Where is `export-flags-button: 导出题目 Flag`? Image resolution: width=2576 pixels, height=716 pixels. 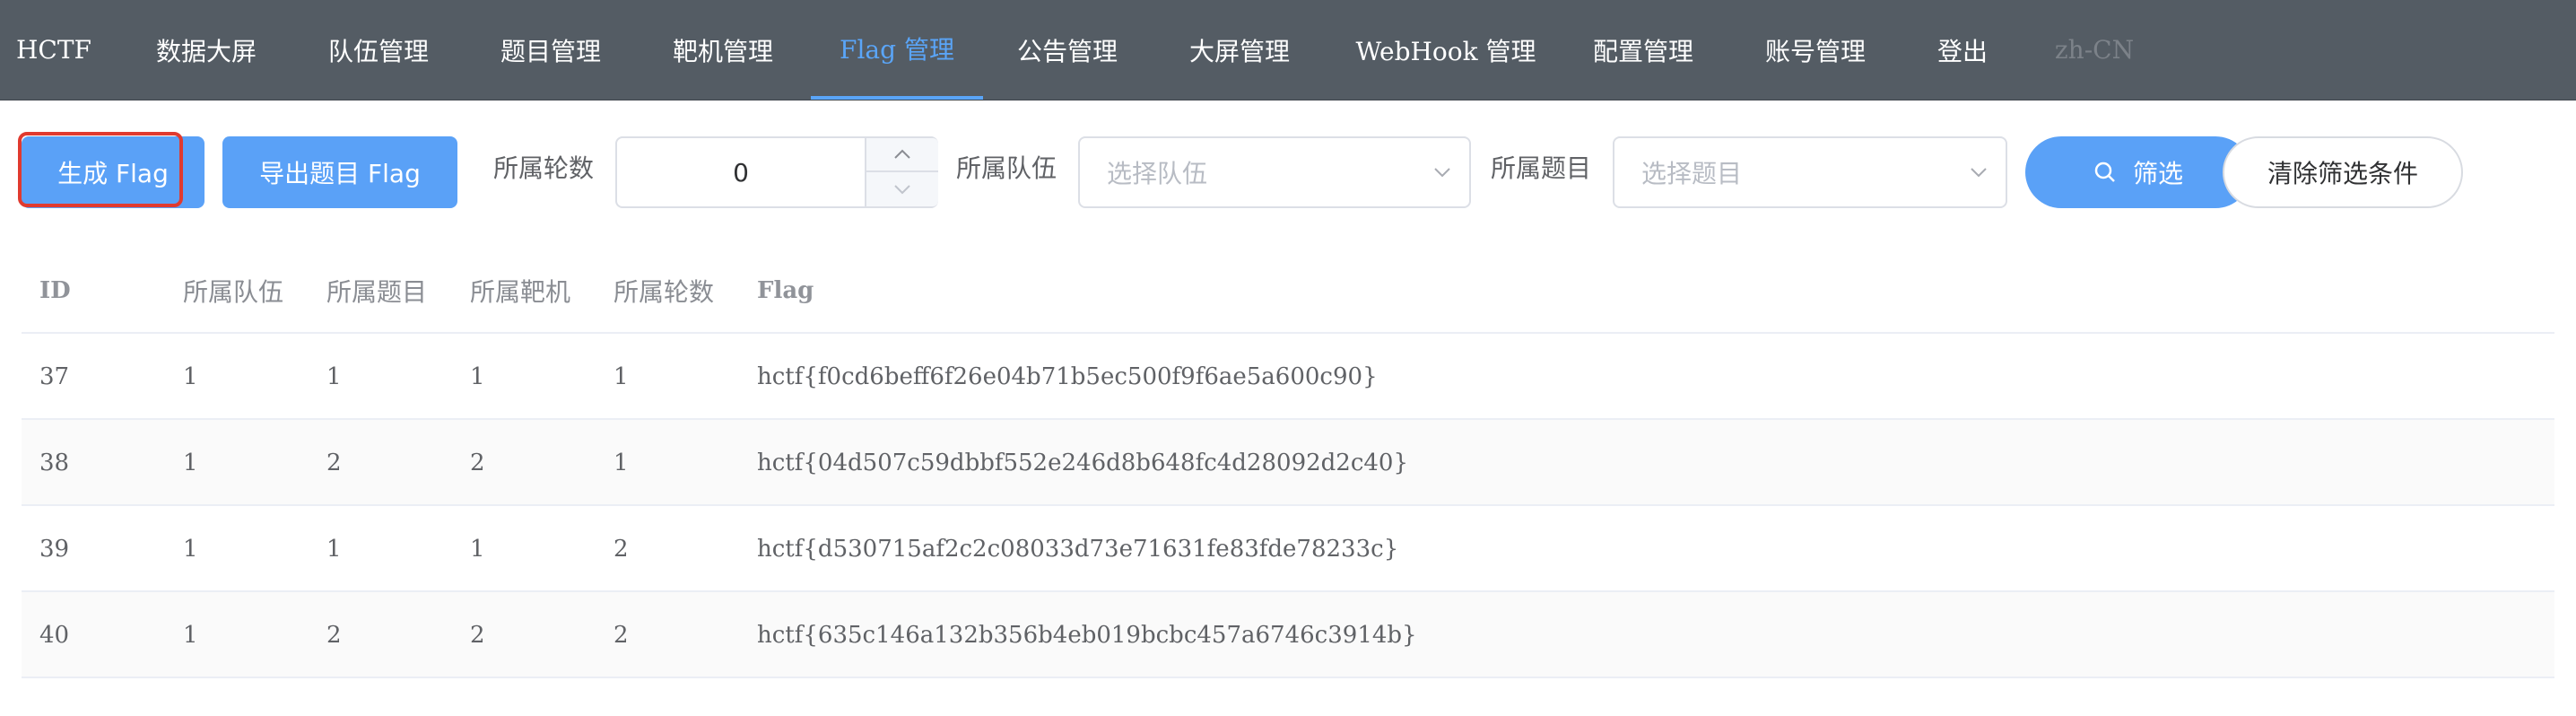
export-flags-button: 导出题目 Flag is located at coordinates (339, 172).